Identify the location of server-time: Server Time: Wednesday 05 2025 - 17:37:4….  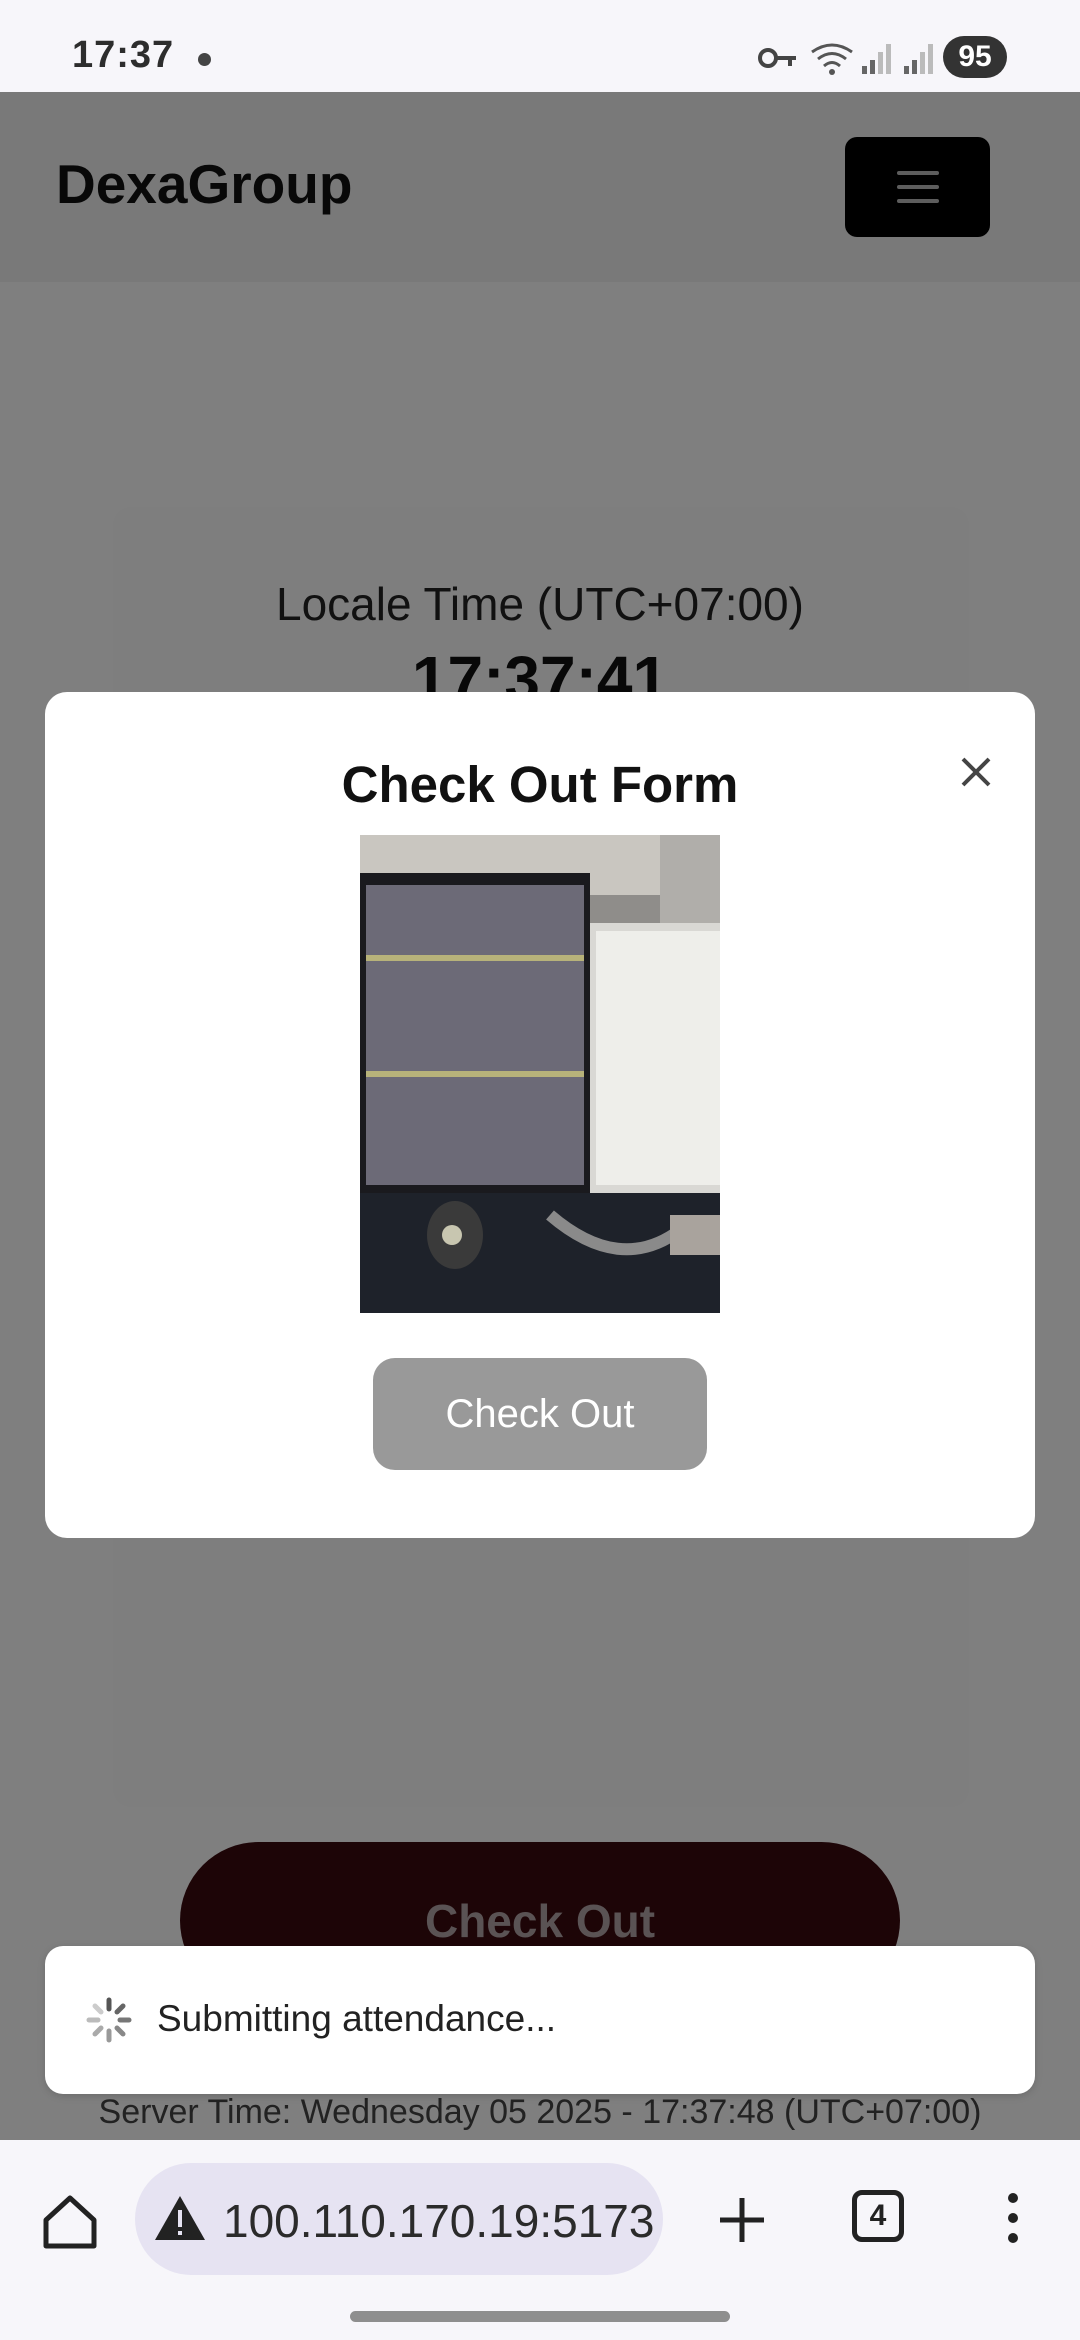
(540, 2112).